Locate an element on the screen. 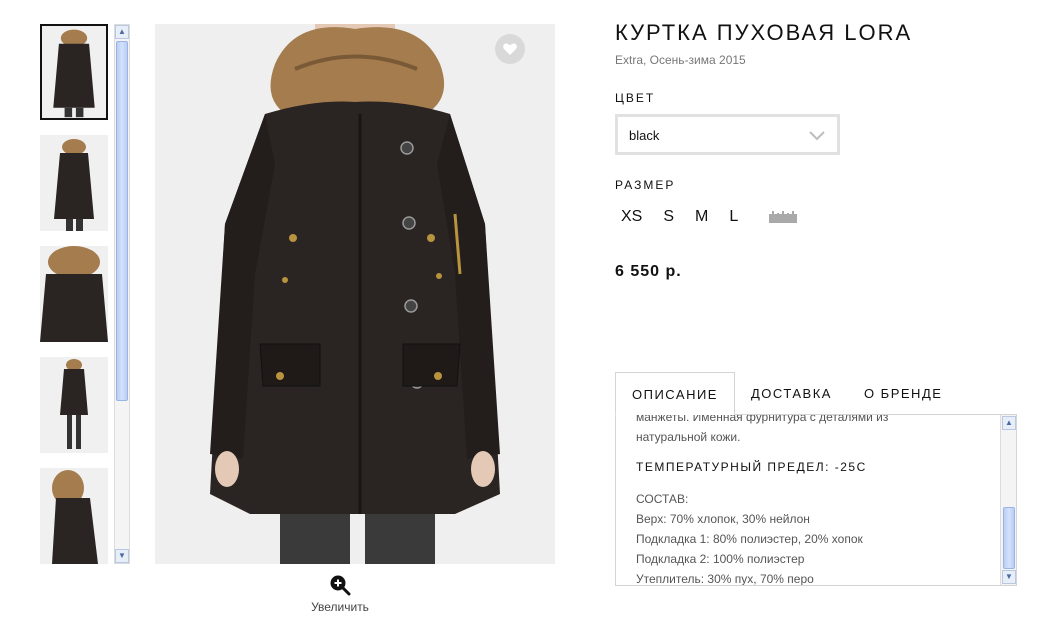  product-price: 6 550 р. is located at coordinates (648, 271).